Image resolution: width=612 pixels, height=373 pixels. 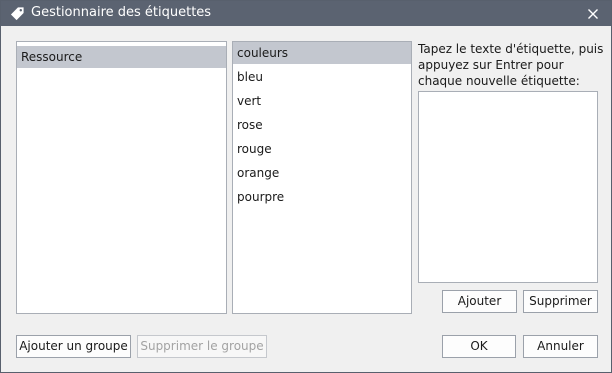 I want to click on list-item-ressource: Ressource, so click(x=121, y=57).